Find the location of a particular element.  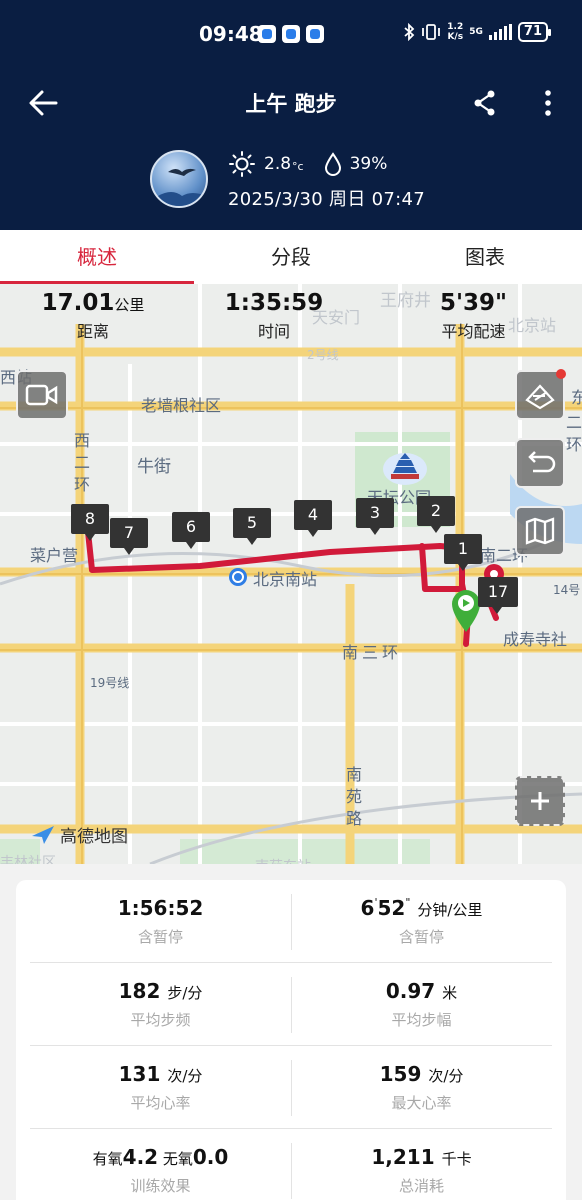

zoom-in-button is located at coordinates (540, 801).